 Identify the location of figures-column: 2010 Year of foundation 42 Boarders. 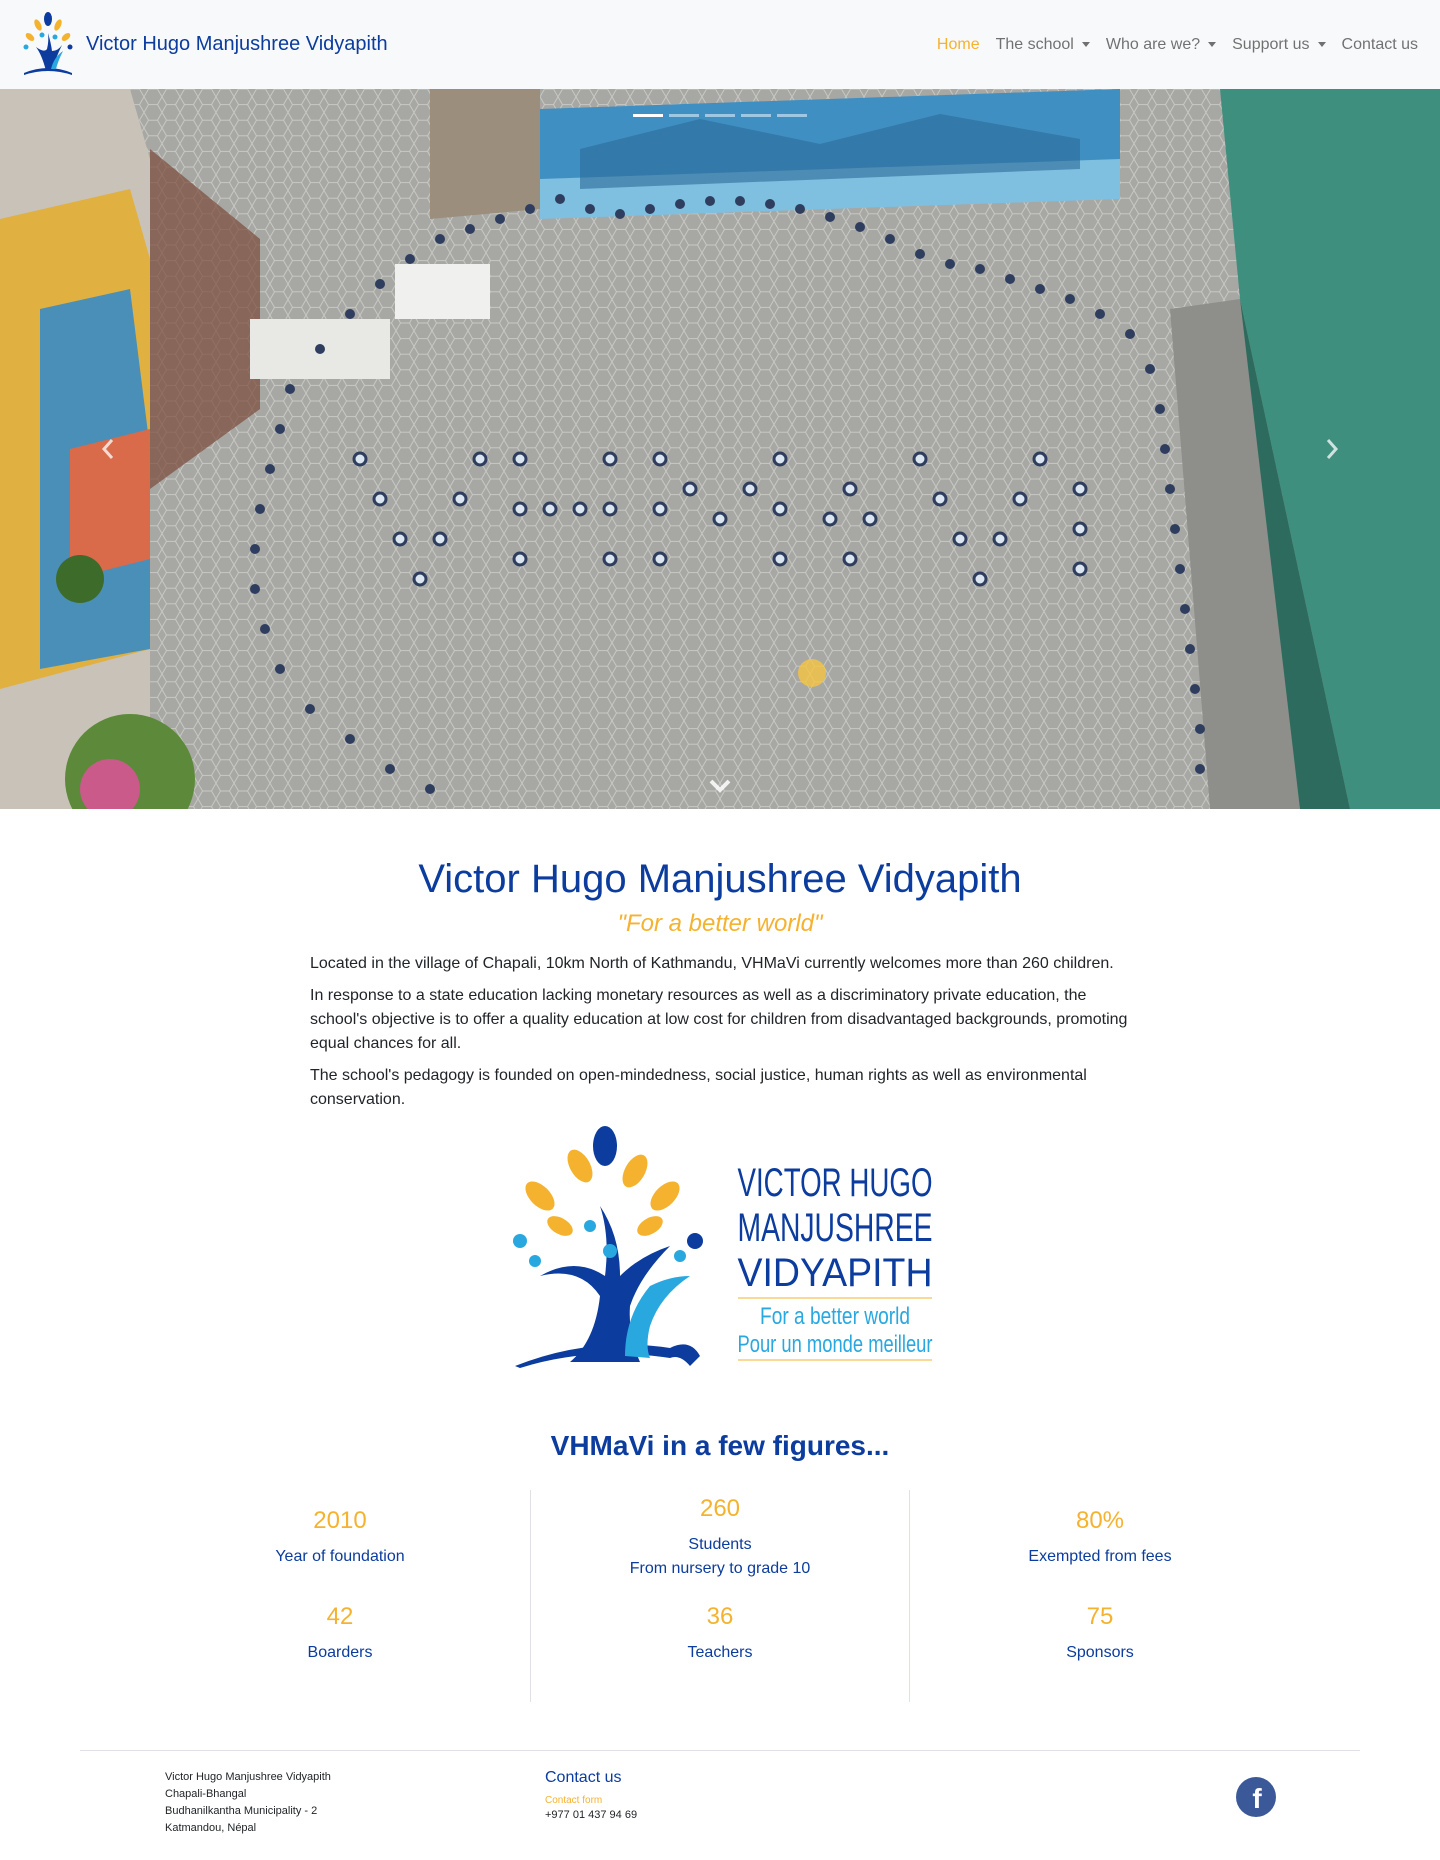
(340, 1596).